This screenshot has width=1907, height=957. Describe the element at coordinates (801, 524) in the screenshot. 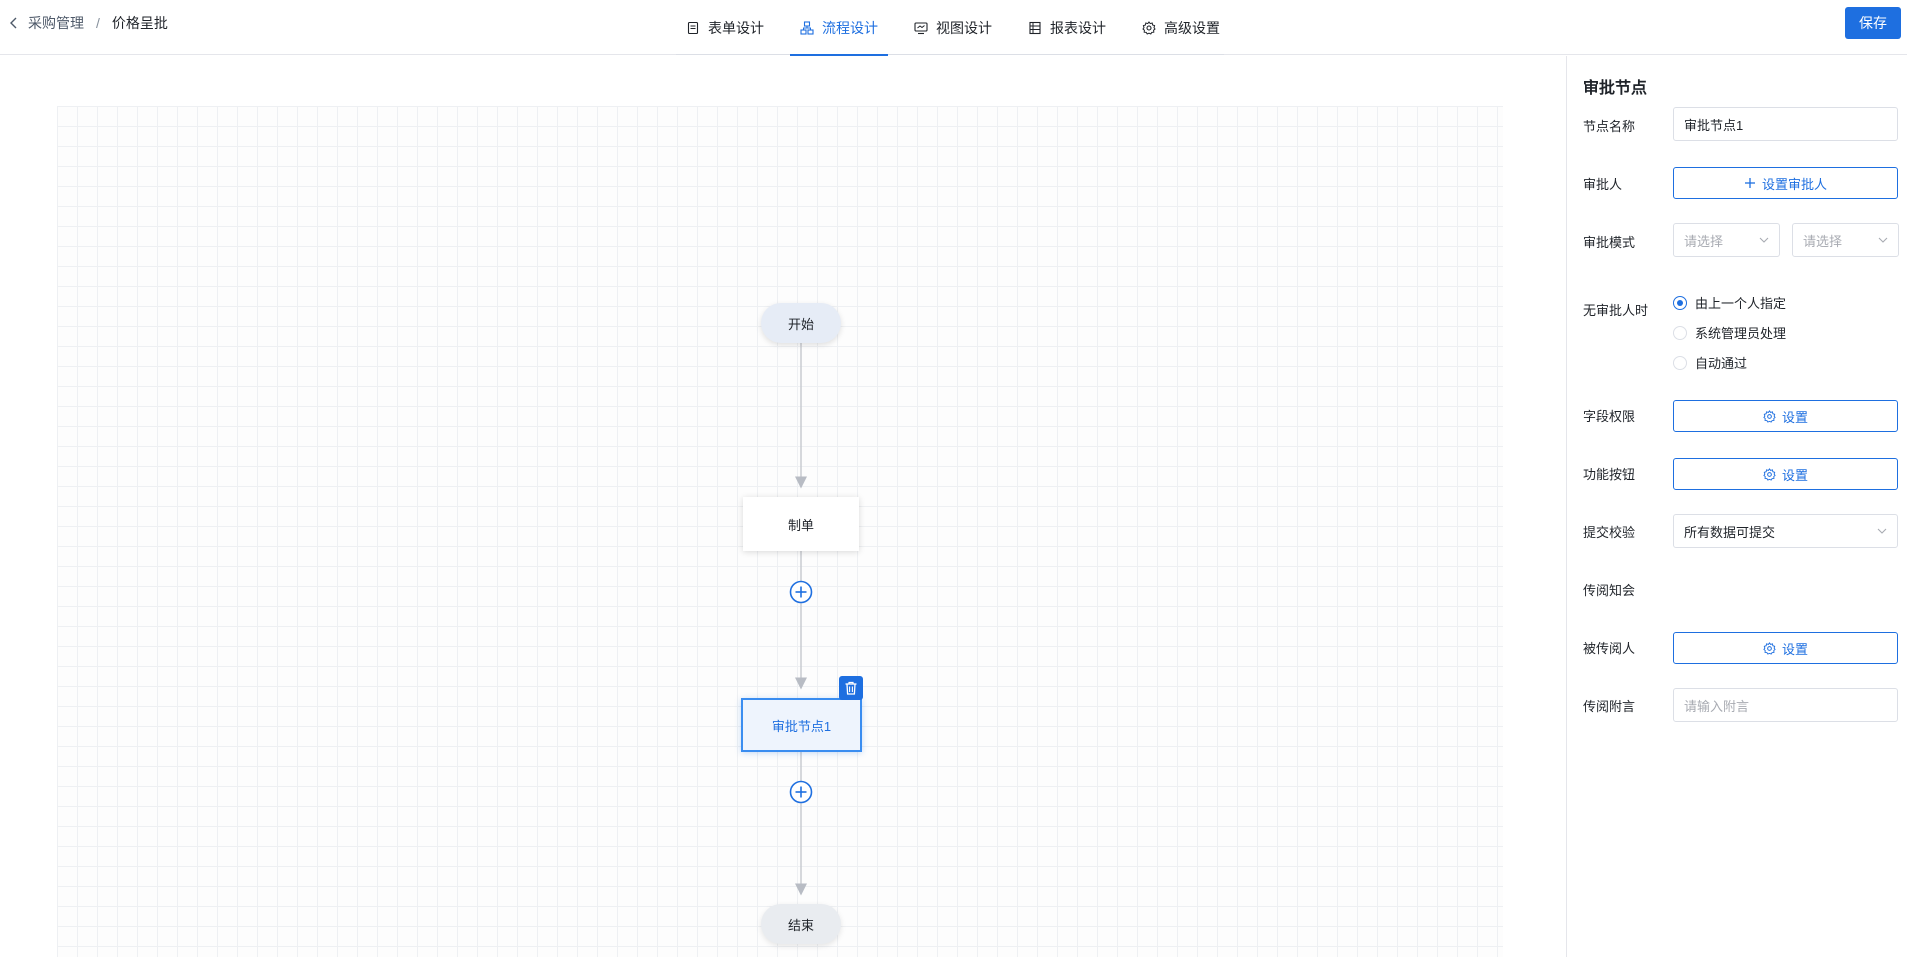

I see `flow-node-zhidan: 制单` at that location.